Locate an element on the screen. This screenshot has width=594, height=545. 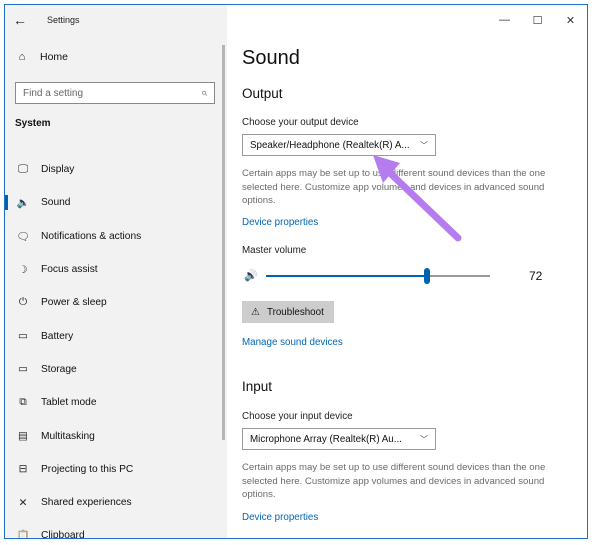
troubleshoot-label: Troubleshoot is located at coordinates (295, 312).